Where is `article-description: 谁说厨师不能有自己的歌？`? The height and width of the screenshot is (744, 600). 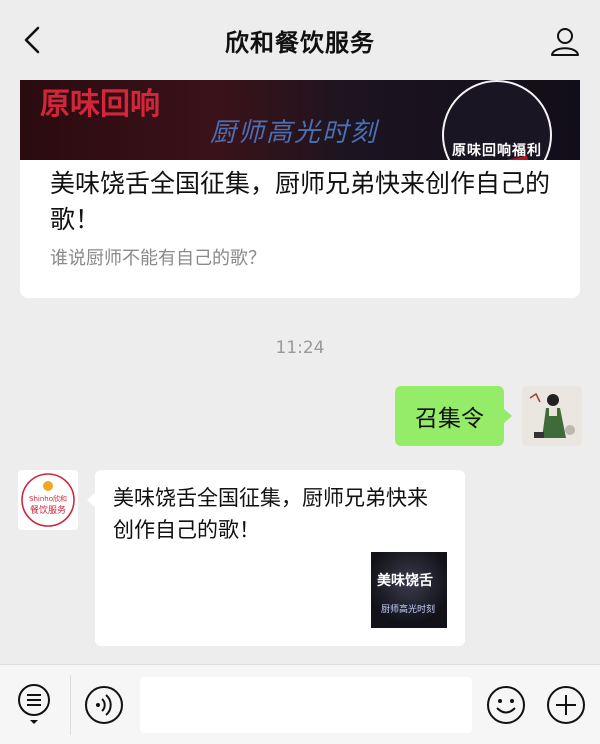
article-description: 谁说厨师不能有自己的歌？ is located at coordinates (158, 258).